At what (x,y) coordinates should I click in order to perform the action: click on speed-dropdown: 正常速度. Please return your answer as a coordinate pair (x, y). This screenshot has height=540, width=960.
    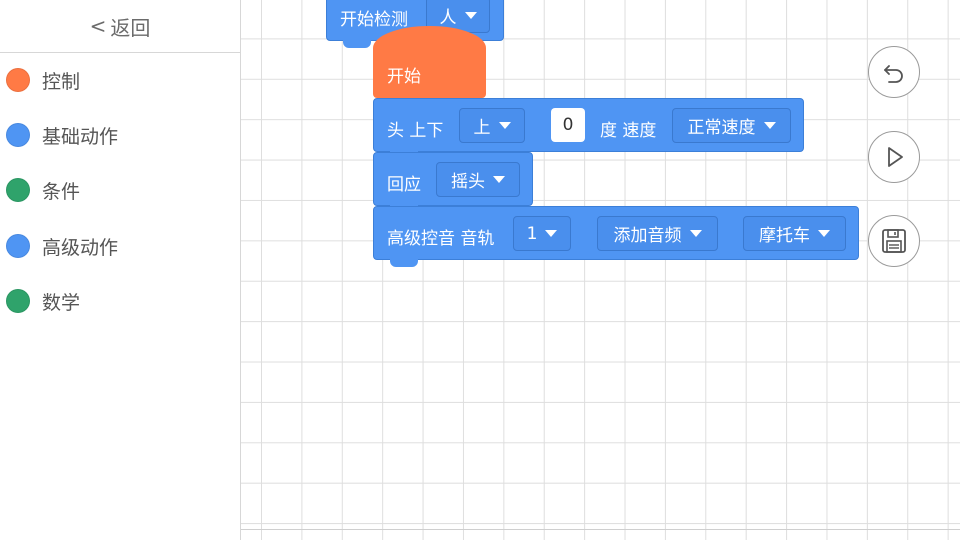
    Looking at the image, I should click on (731, 125).